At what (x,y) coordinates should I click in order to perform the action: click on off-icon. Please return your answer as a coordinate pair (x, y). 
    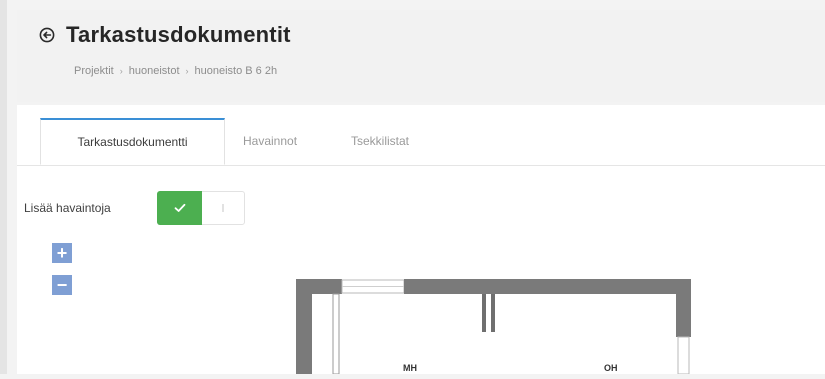
    Looking at the image, I should click on (223, 208).